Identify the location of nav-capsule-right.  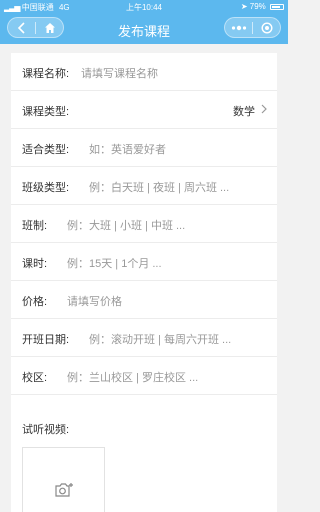
(252, 27).